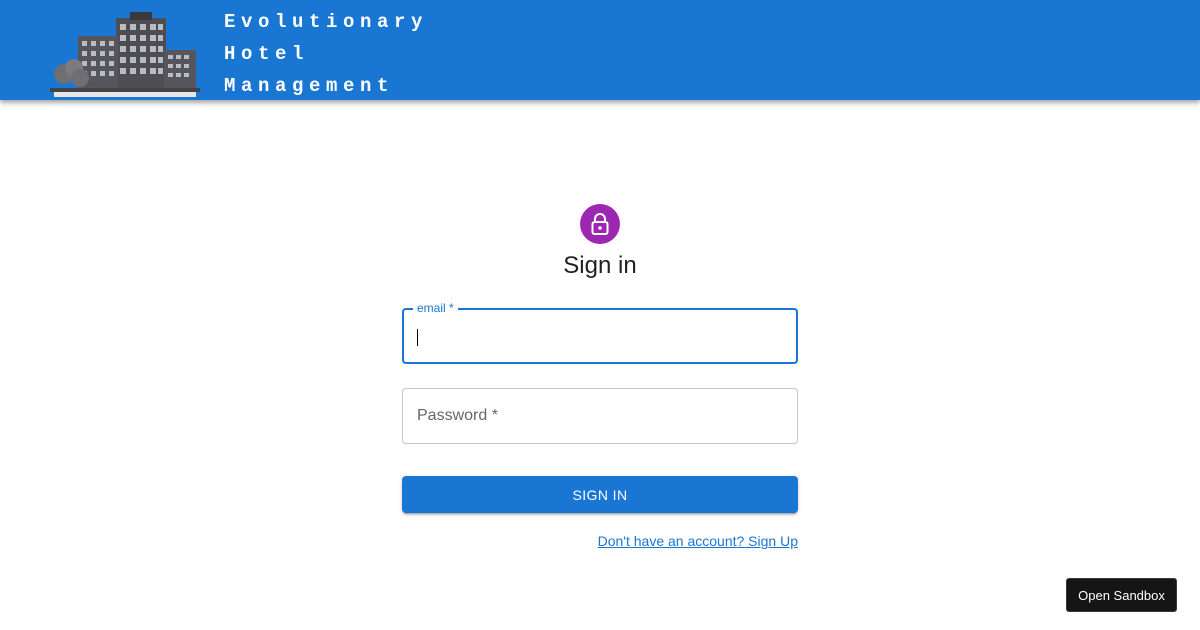 The width and height of the screenshot is (1200, 630). I want to click on sign-in-button: Sign In, so click(600, 494).